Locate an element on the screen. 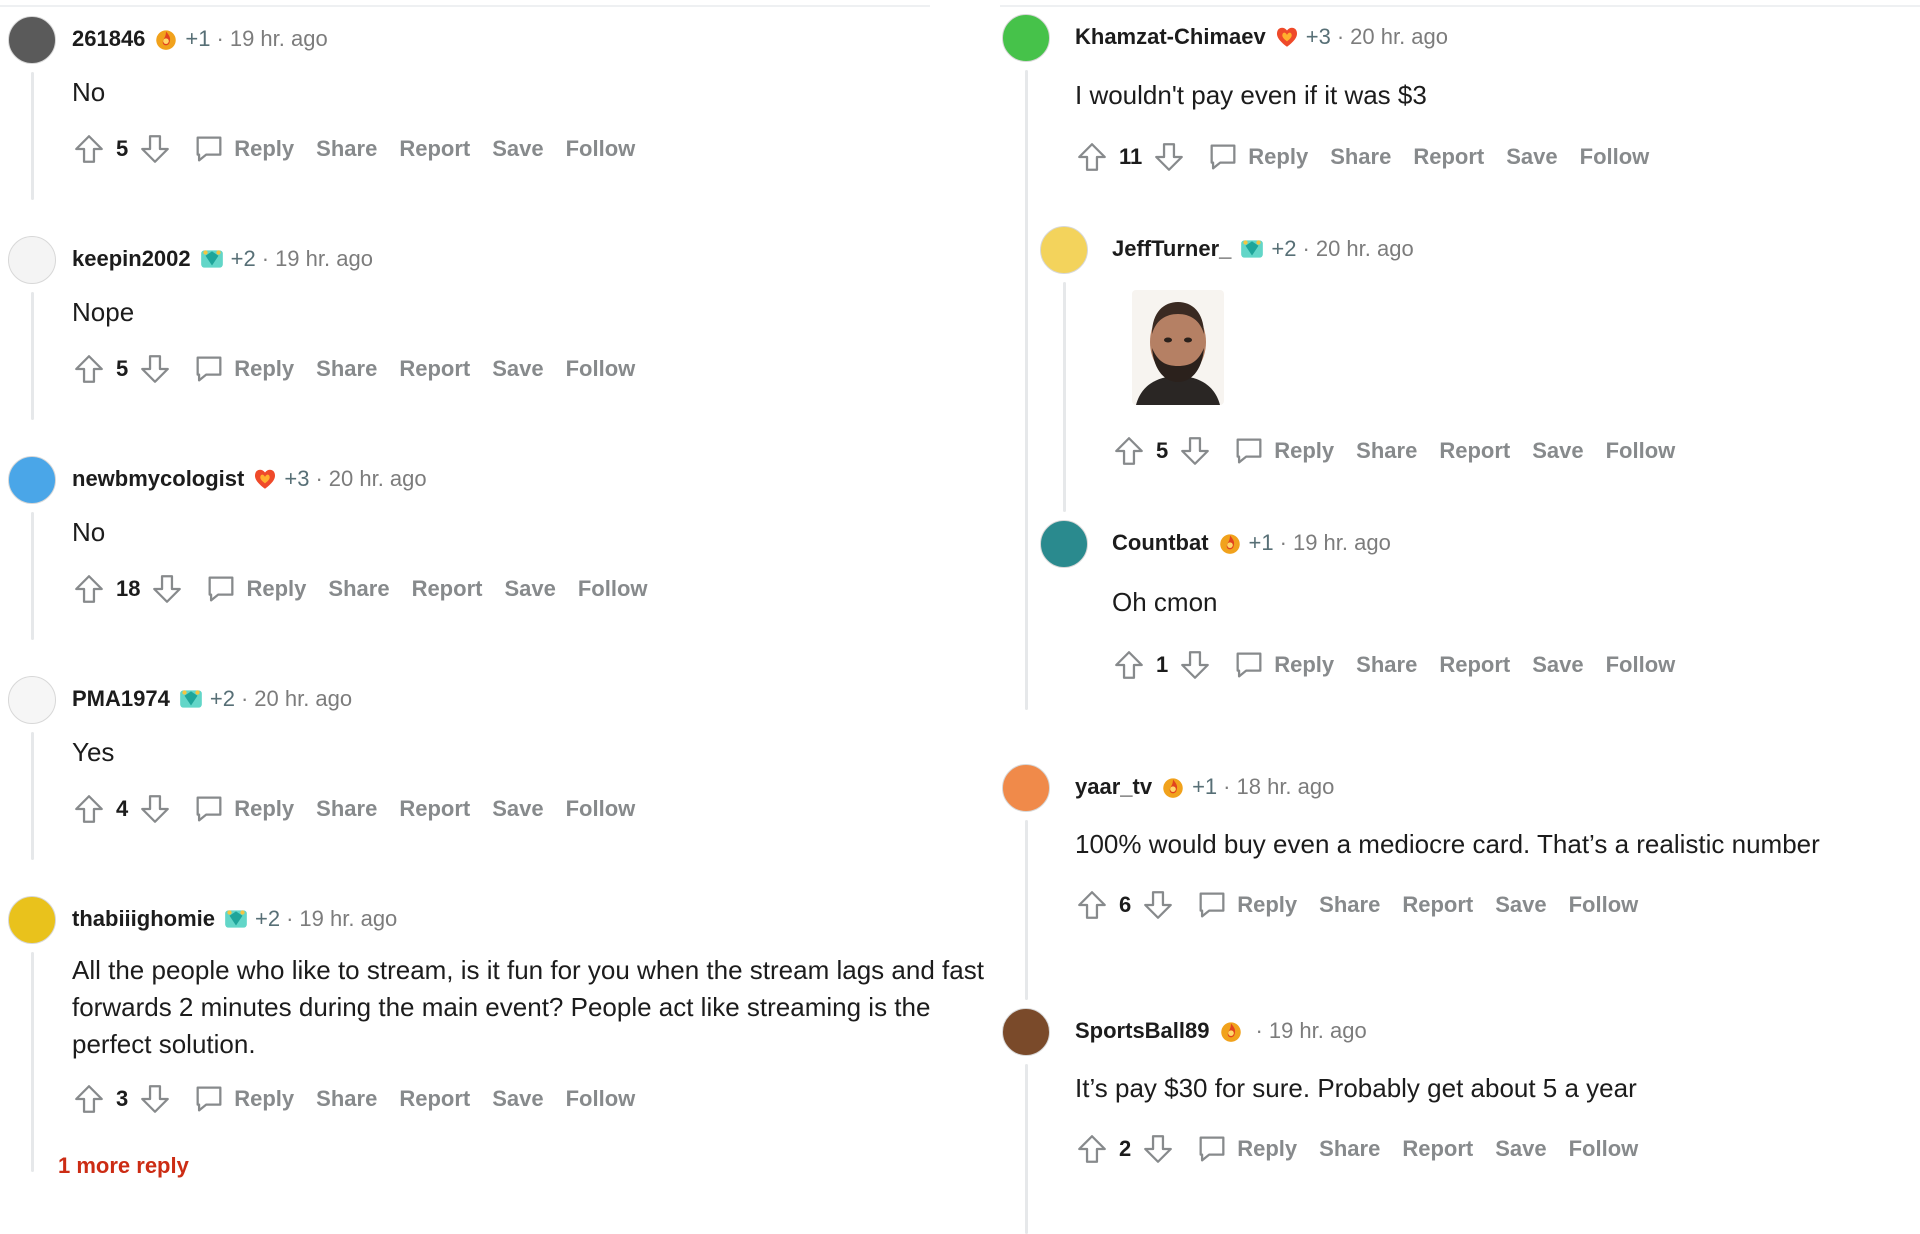 The width and height of the screenshot is (1920, 1234). more-replies-link: 1 more reply is located at coordinates (123, 1166).